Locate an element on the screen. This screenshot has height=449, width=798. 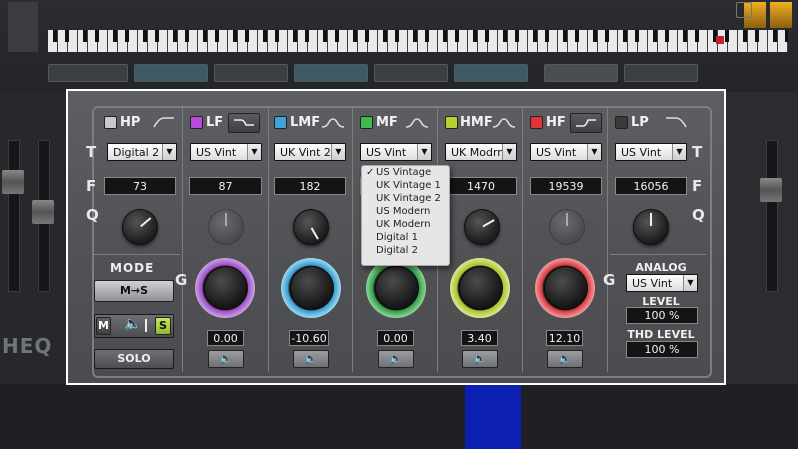
row-label-q-right: Q is located at coordinates (698, 215).